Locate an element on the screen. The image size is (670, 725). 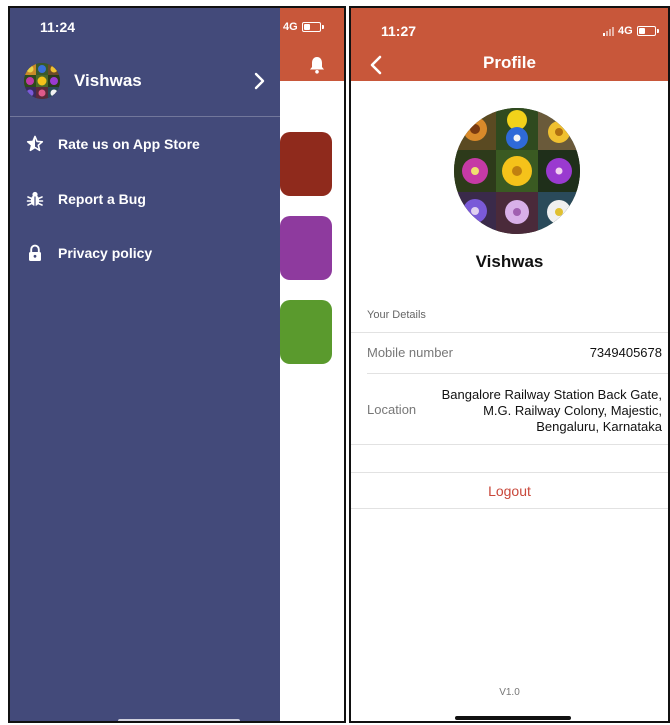
app-version: V1.0 is located at coordinates (509, 692).